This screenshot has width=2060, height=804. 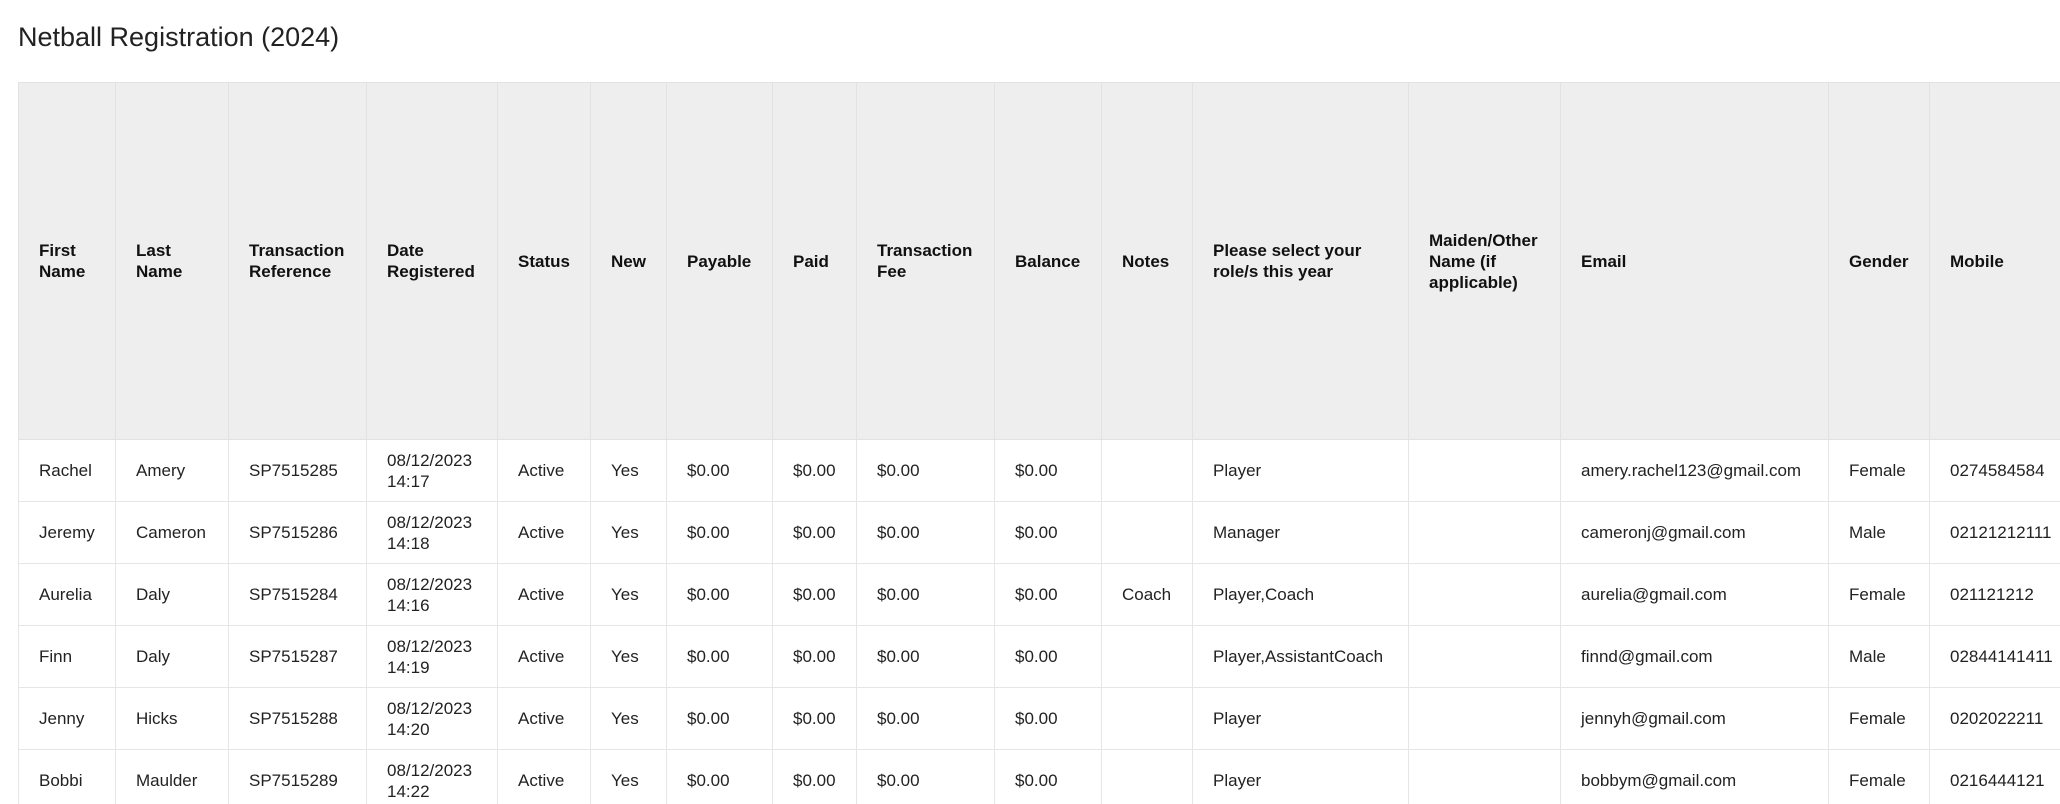 I want to click on column-header-first-name: First Name, so click(x=67, y=261).